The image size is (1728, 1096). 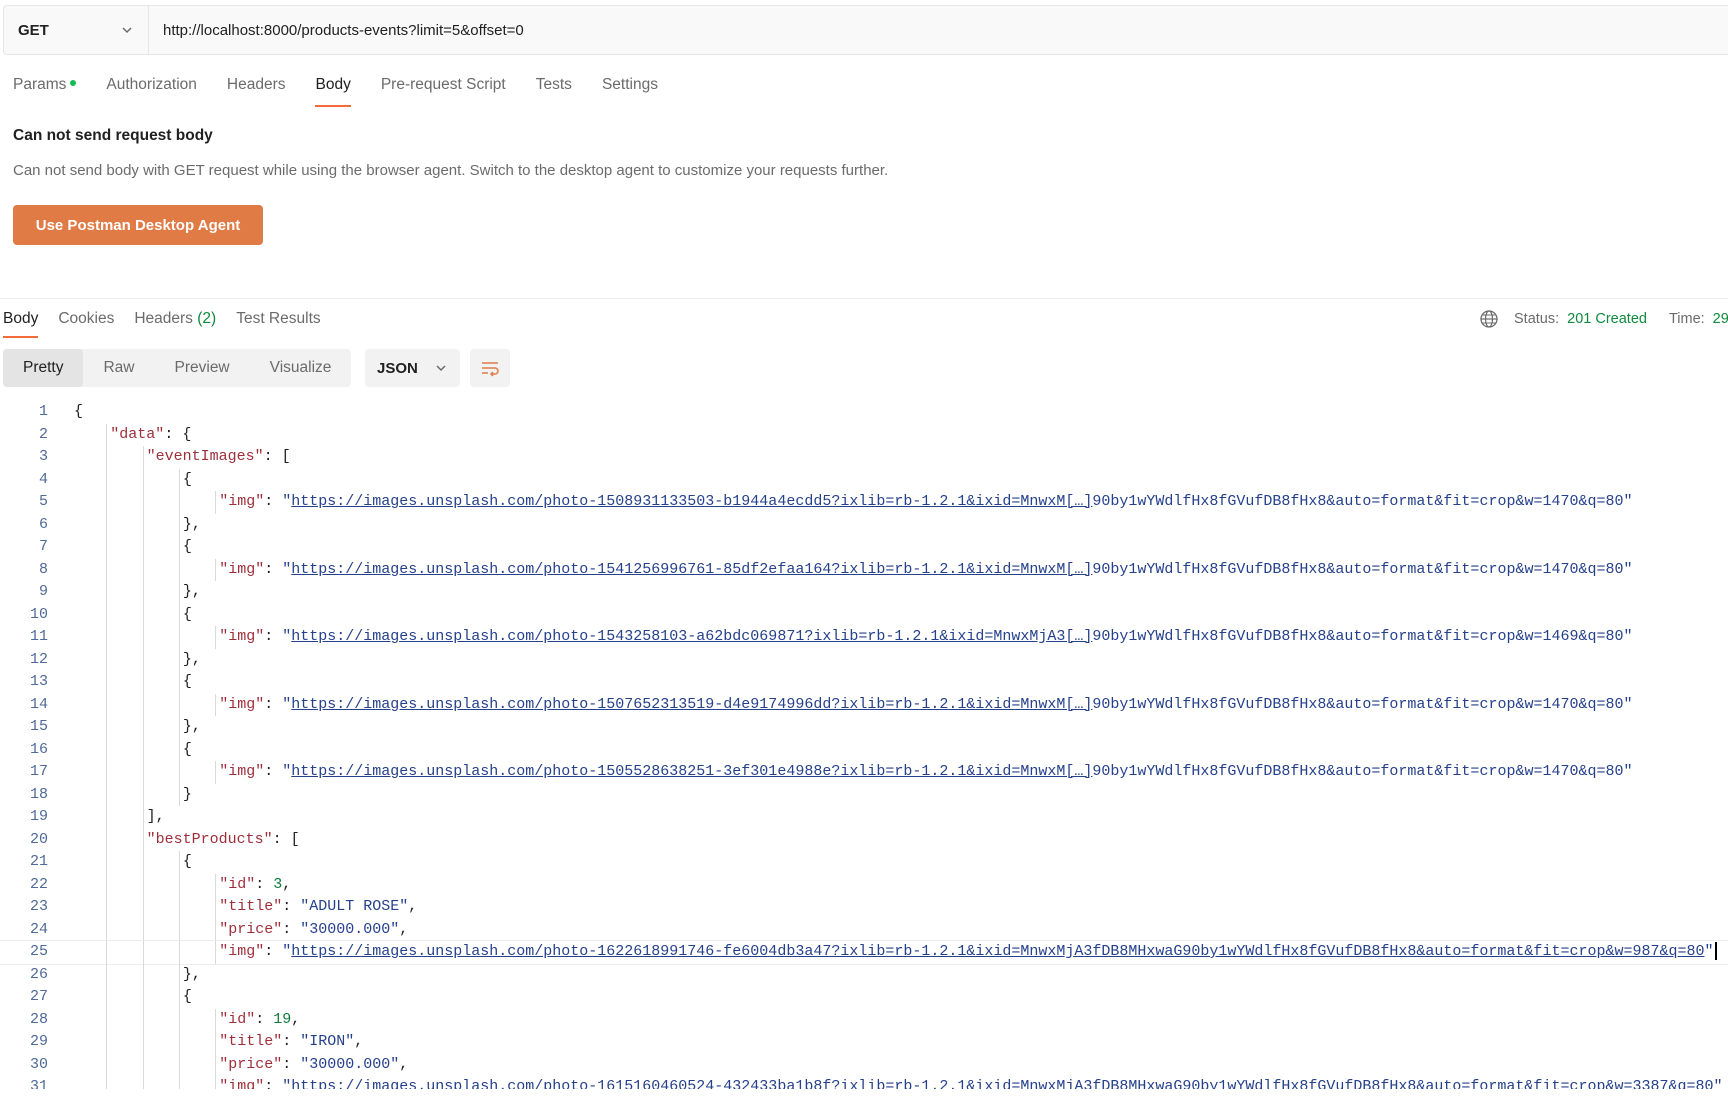 What do you see at coordinates (202, 368) in the screenshot?
I see `view-preview: Preview` at bounding box center [202, 368].